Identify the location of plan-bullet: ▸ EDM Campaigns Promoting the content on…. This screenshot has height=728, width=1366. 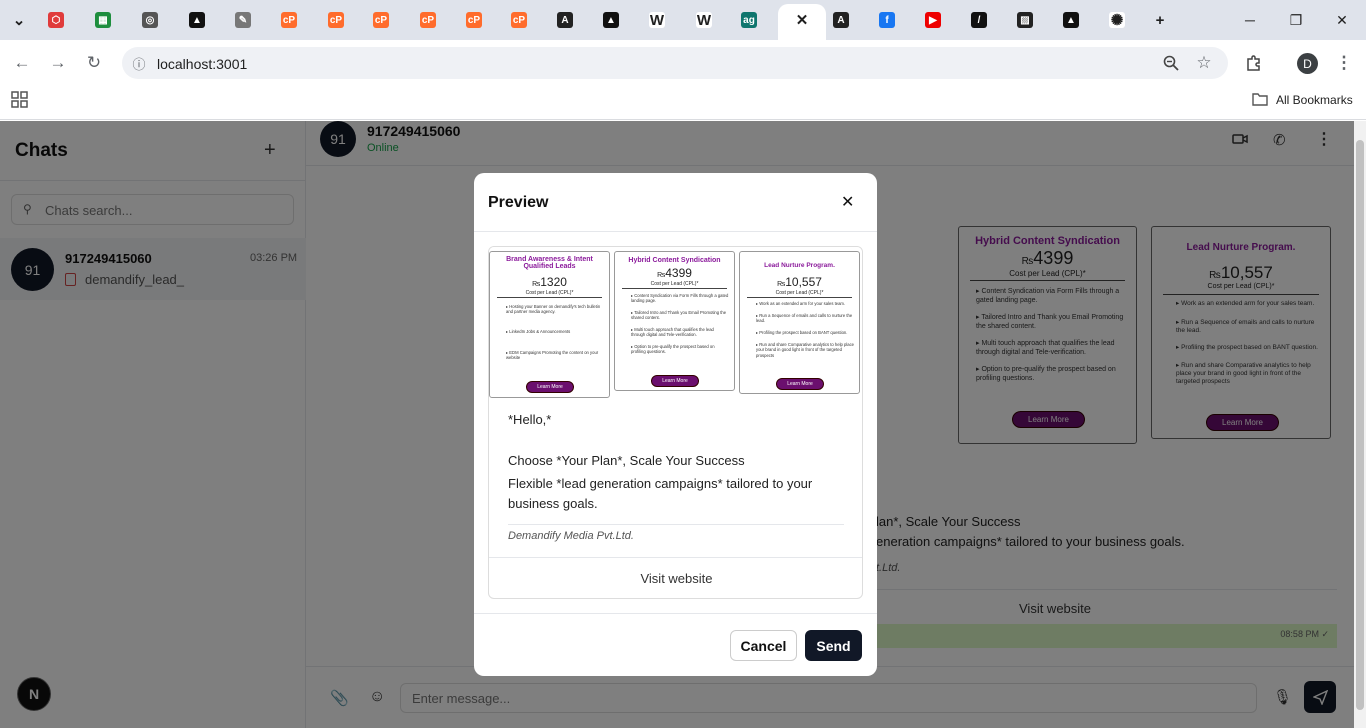
(552, 355).